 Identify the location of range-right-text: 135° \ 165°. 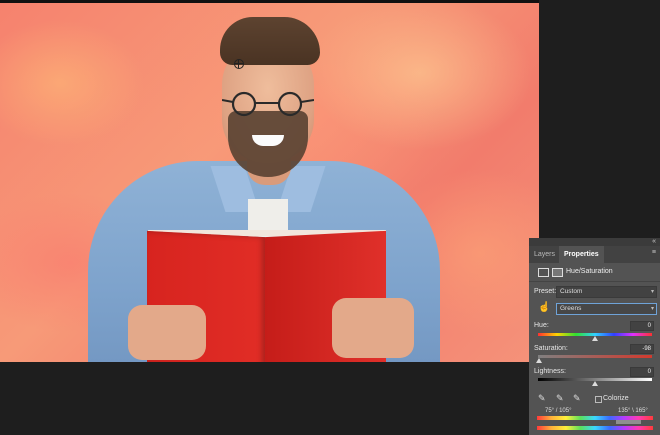
(633, 411).